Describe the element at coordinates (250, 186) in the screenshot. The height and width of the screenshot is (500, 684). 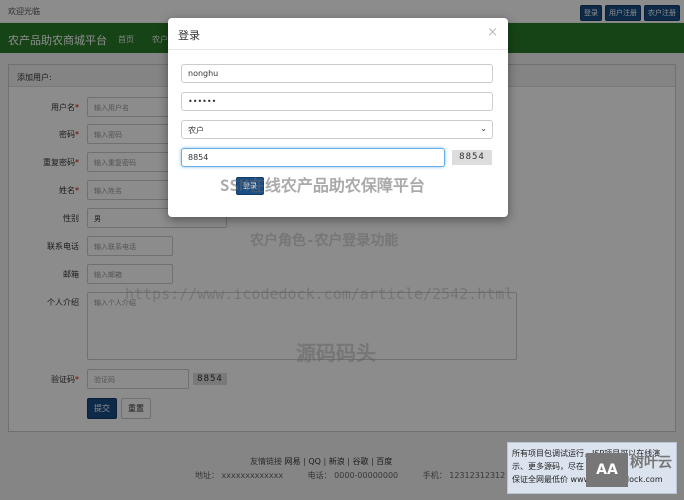
I see `modal-login-button: 登录` at that location.